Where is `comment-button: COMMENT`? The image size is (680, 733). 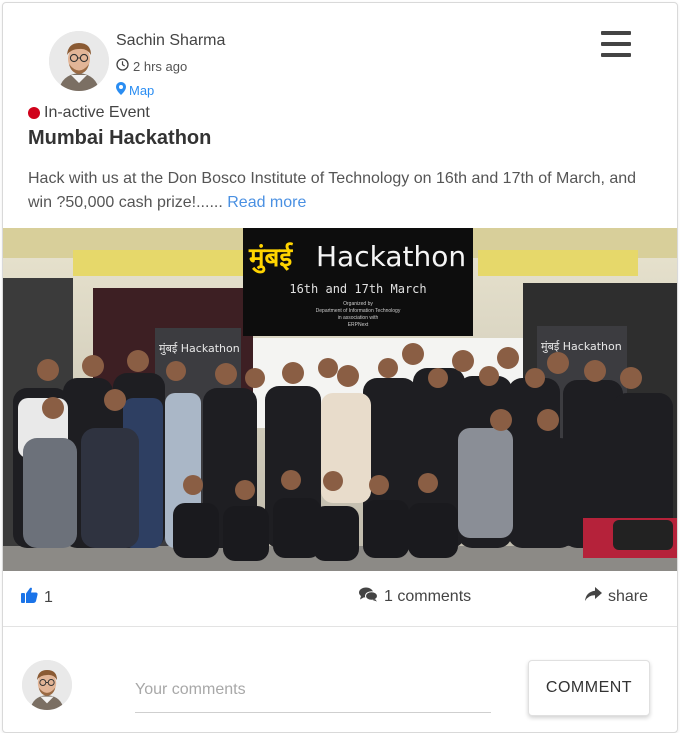
comment-button: COMMENT is located at coordinates (589, 688).